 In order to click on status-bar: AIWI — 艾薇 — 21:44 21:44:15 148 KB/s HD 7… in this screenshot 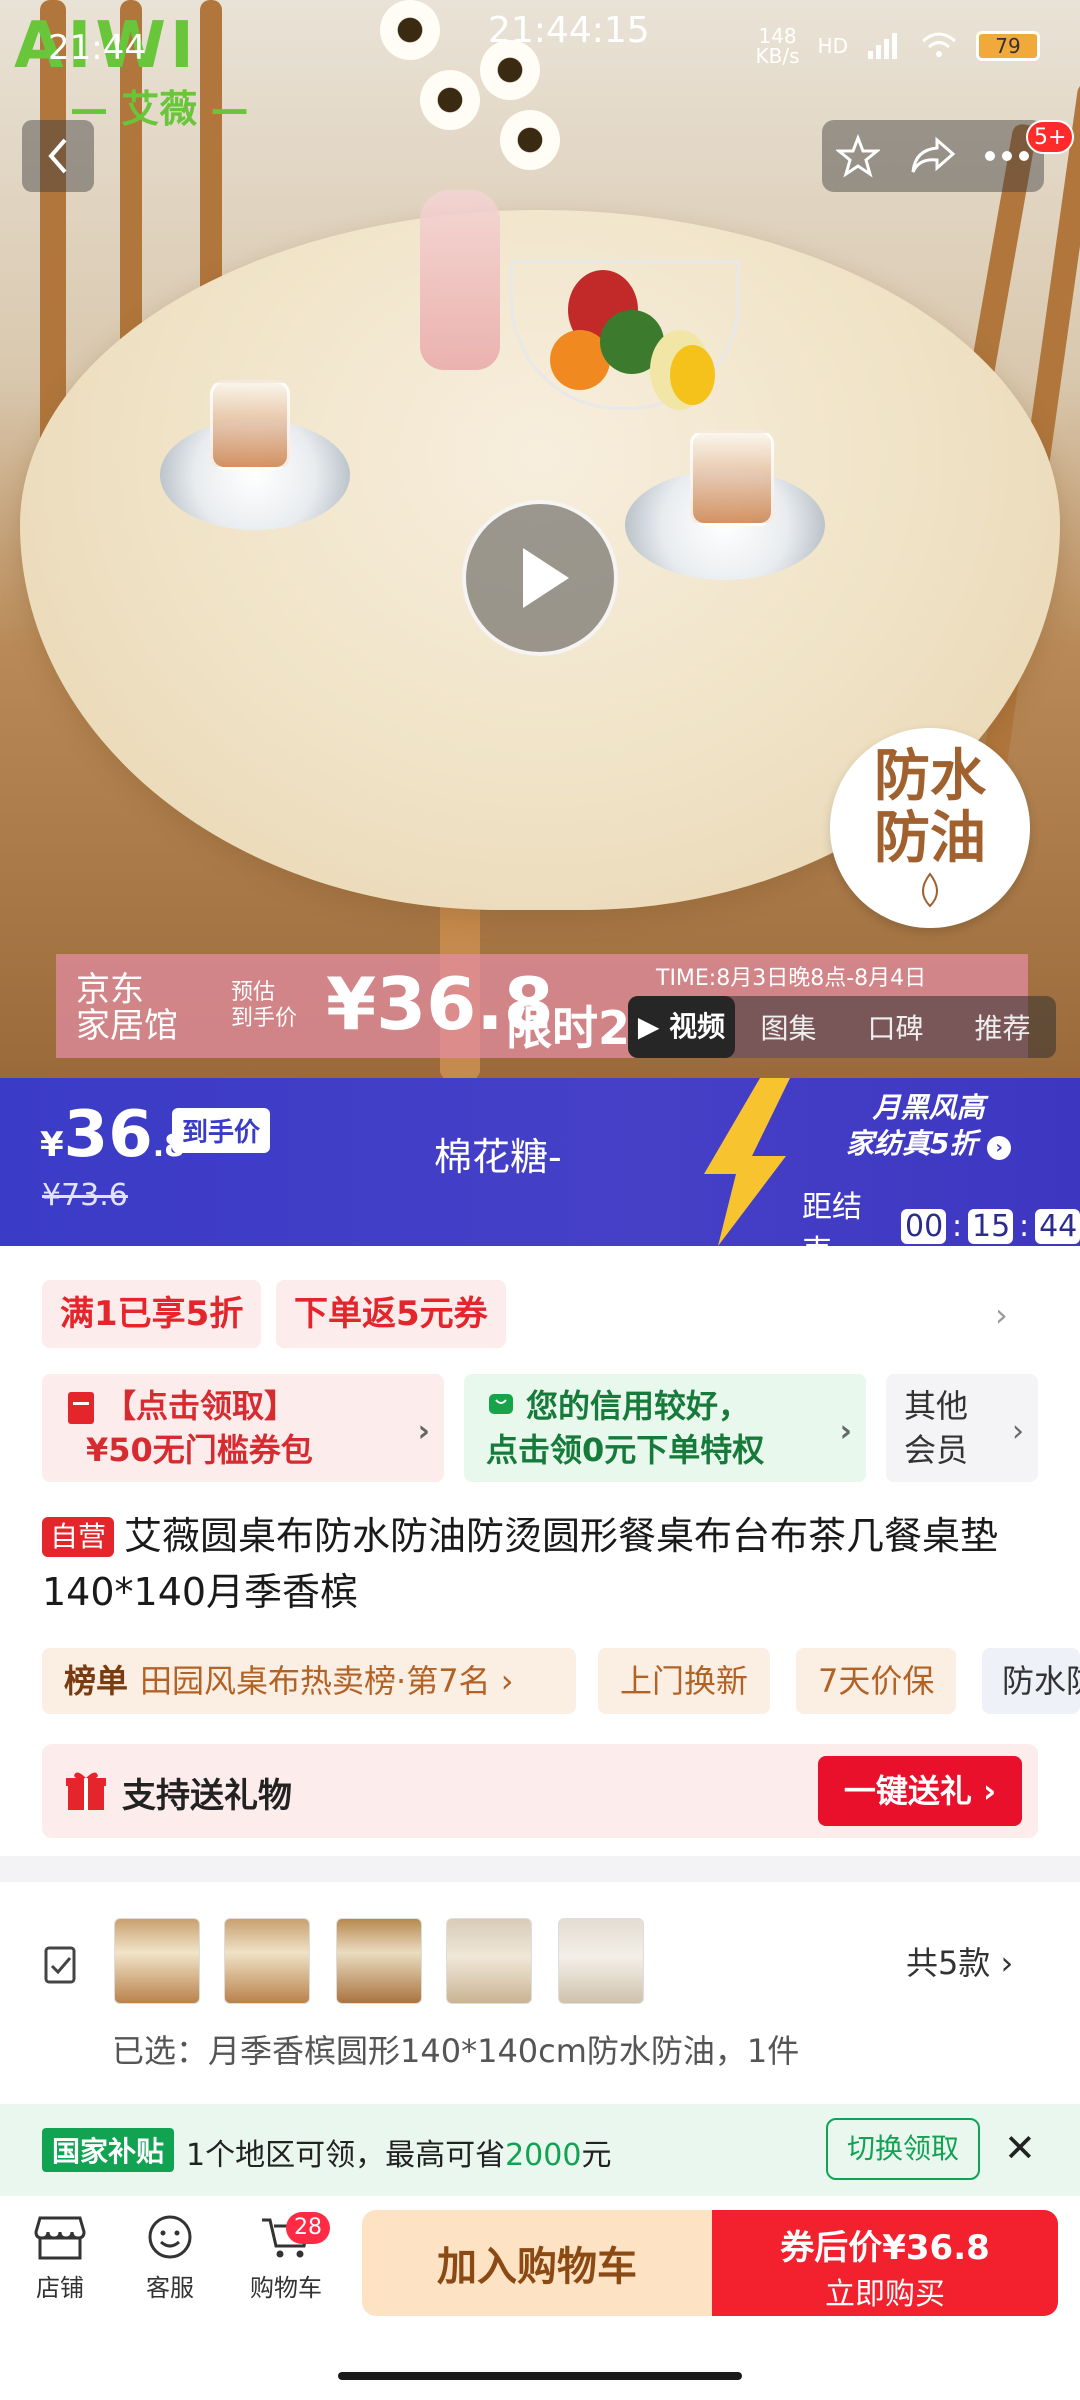, I will do `click(540, 65)`.